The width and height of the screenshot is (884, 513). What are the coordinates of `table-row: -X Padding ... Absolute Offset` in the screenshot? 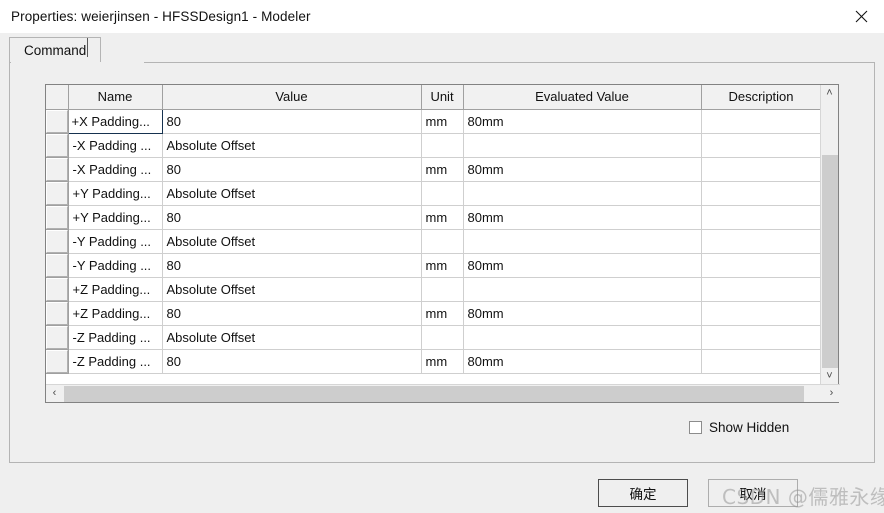 It's located at (433, 145).